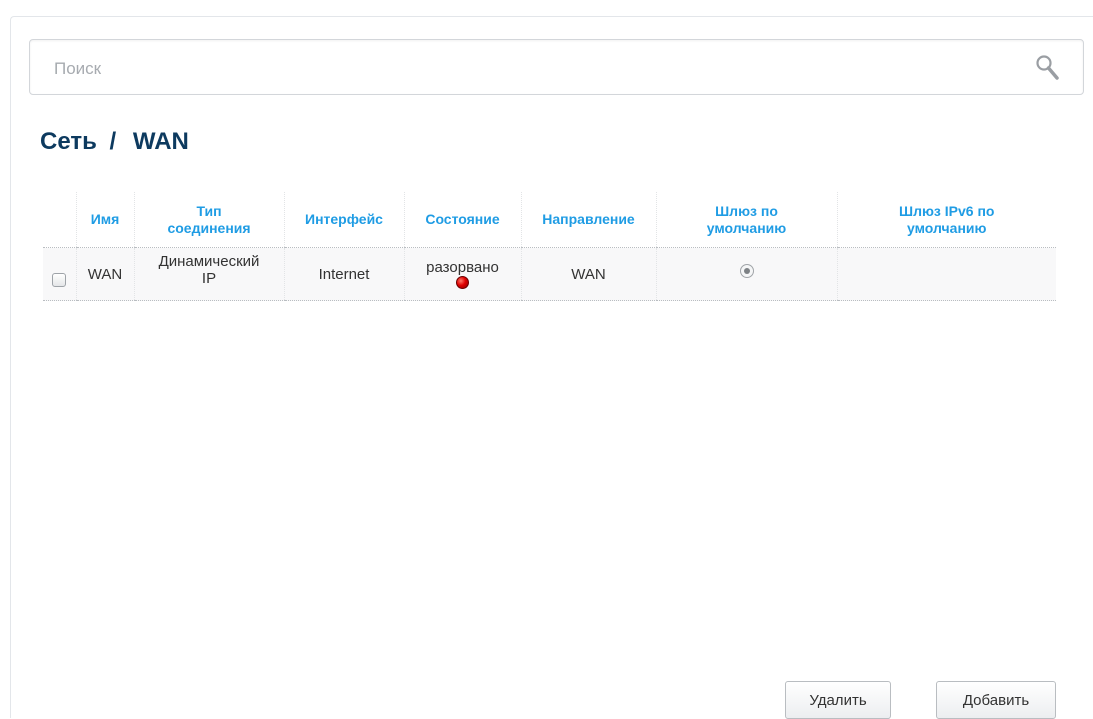 The height and width of the screenshot is (719, 1093). I want to click on breadcrumb-section: Сеть, so click(68, 141).